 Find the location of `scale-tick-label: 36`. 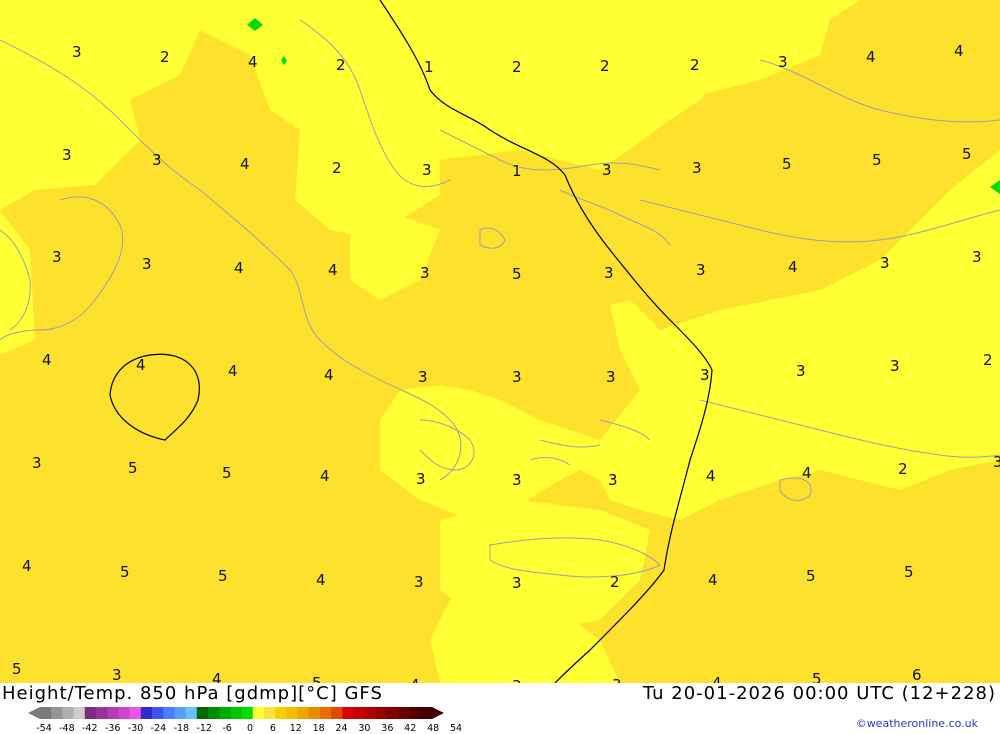

scale-tick-label: 36 is located at coordinates (387, 728).